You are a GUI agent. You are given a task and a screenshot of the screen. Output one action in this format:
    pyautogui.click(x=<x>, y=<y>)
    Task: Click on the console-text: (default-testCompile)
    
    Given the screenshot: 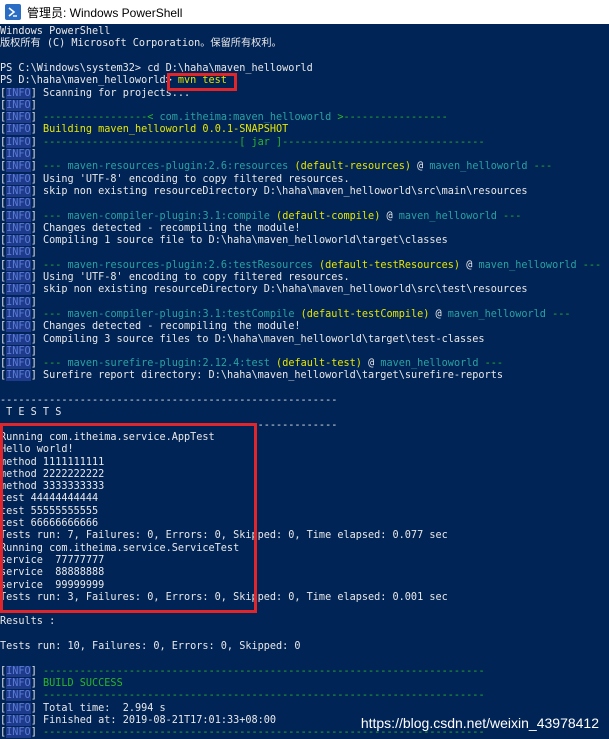 What is the action you would take?
    pyautogui.click(x=362, y=314)
    